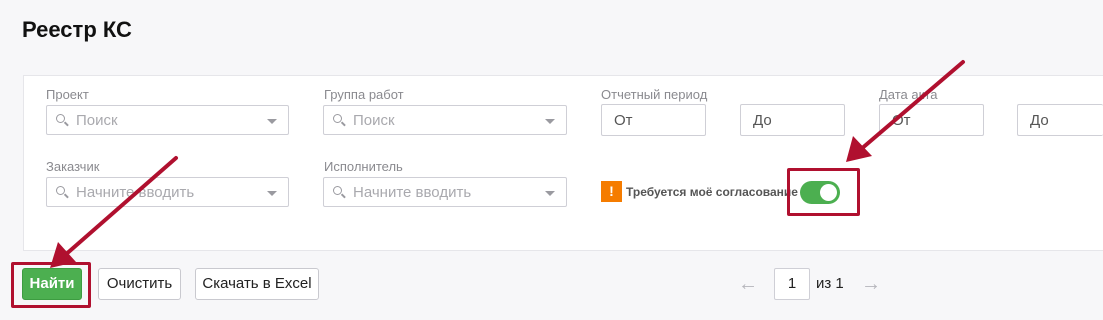  What do you see at coordinates (792, 120) in the screenshot?
I see `report-period-to-input: До` at bounding box center [792, 120].